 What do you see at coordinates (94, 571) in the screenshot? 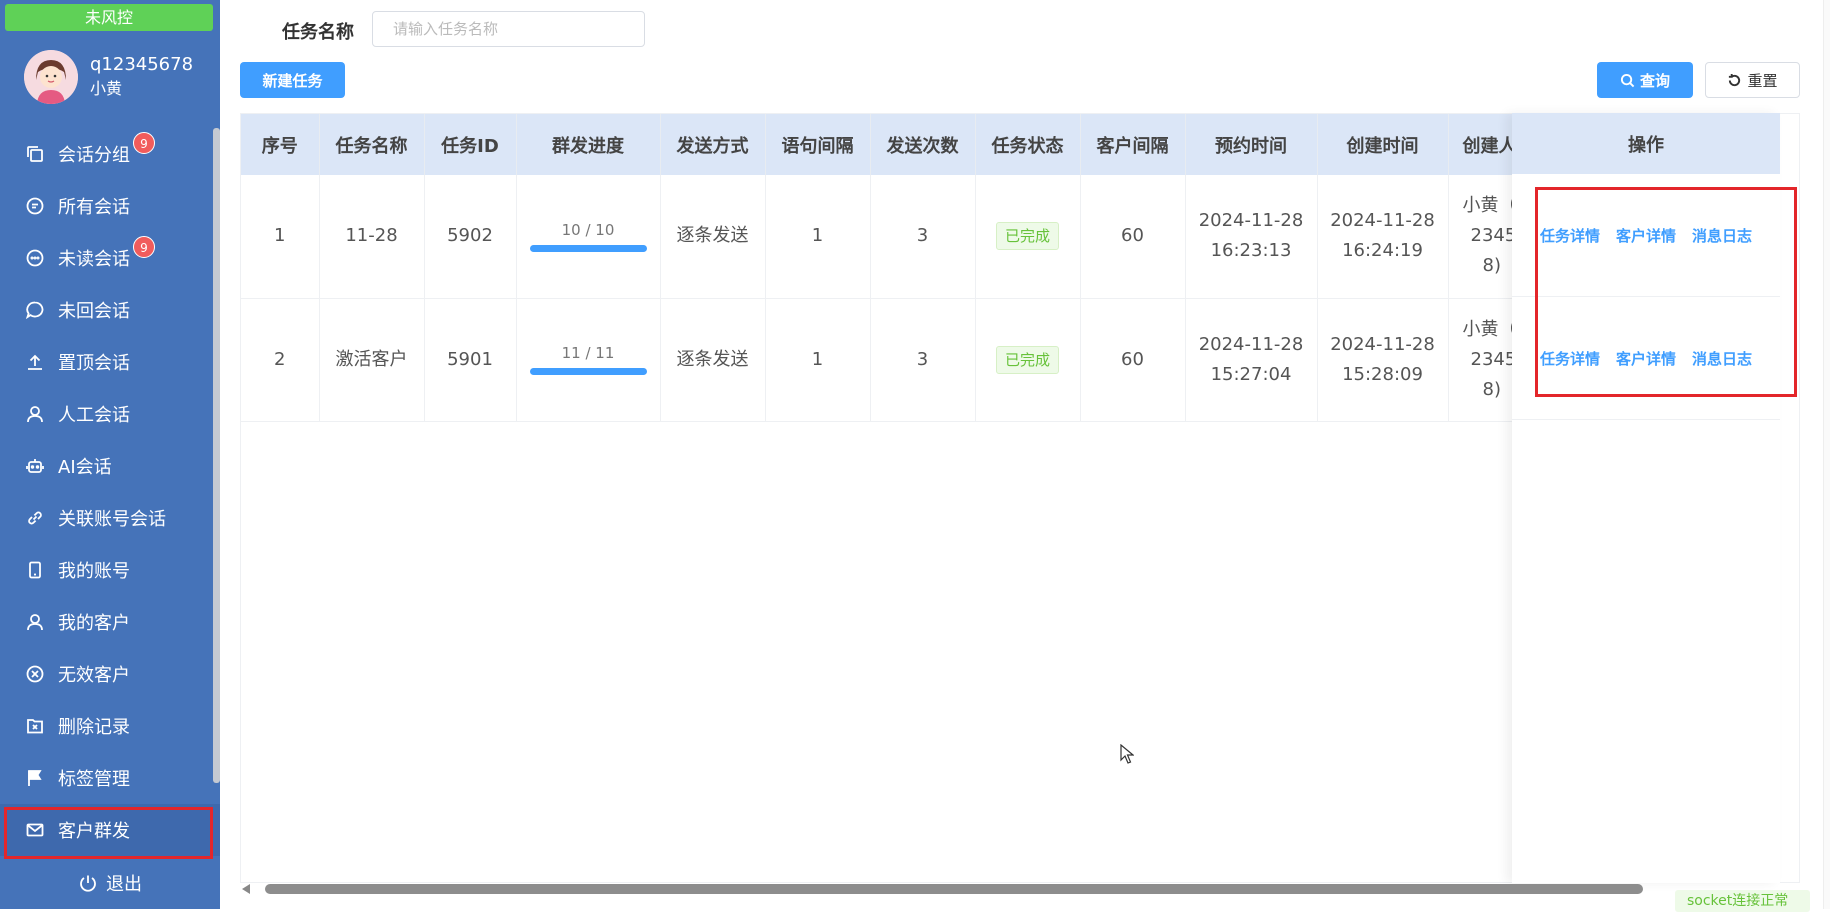
I see `sidebar-item-label: 我的账号` at bounding box center [94, 571].